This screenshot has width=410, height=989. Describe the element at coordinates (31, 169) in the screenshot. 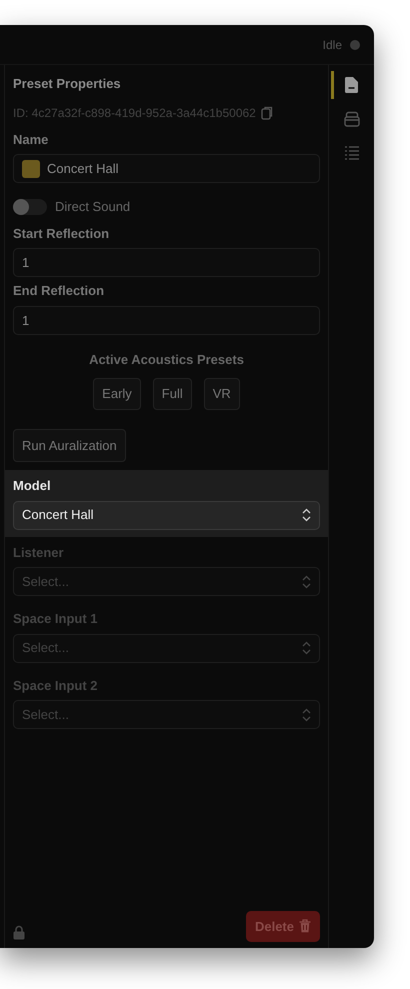

I see `color-swatch` at that location.